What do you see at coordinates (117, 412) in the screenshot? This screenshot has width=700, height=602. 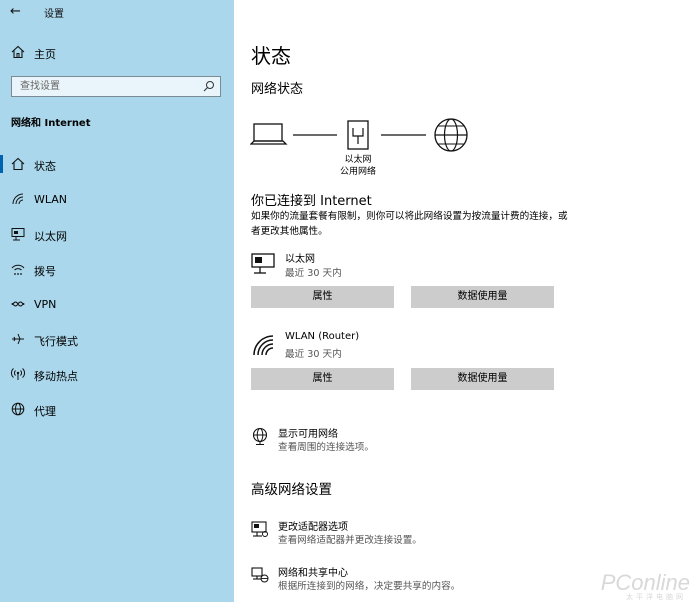 I see `sidebar-item-proxy: 代理` at bounding box center [117, 412].